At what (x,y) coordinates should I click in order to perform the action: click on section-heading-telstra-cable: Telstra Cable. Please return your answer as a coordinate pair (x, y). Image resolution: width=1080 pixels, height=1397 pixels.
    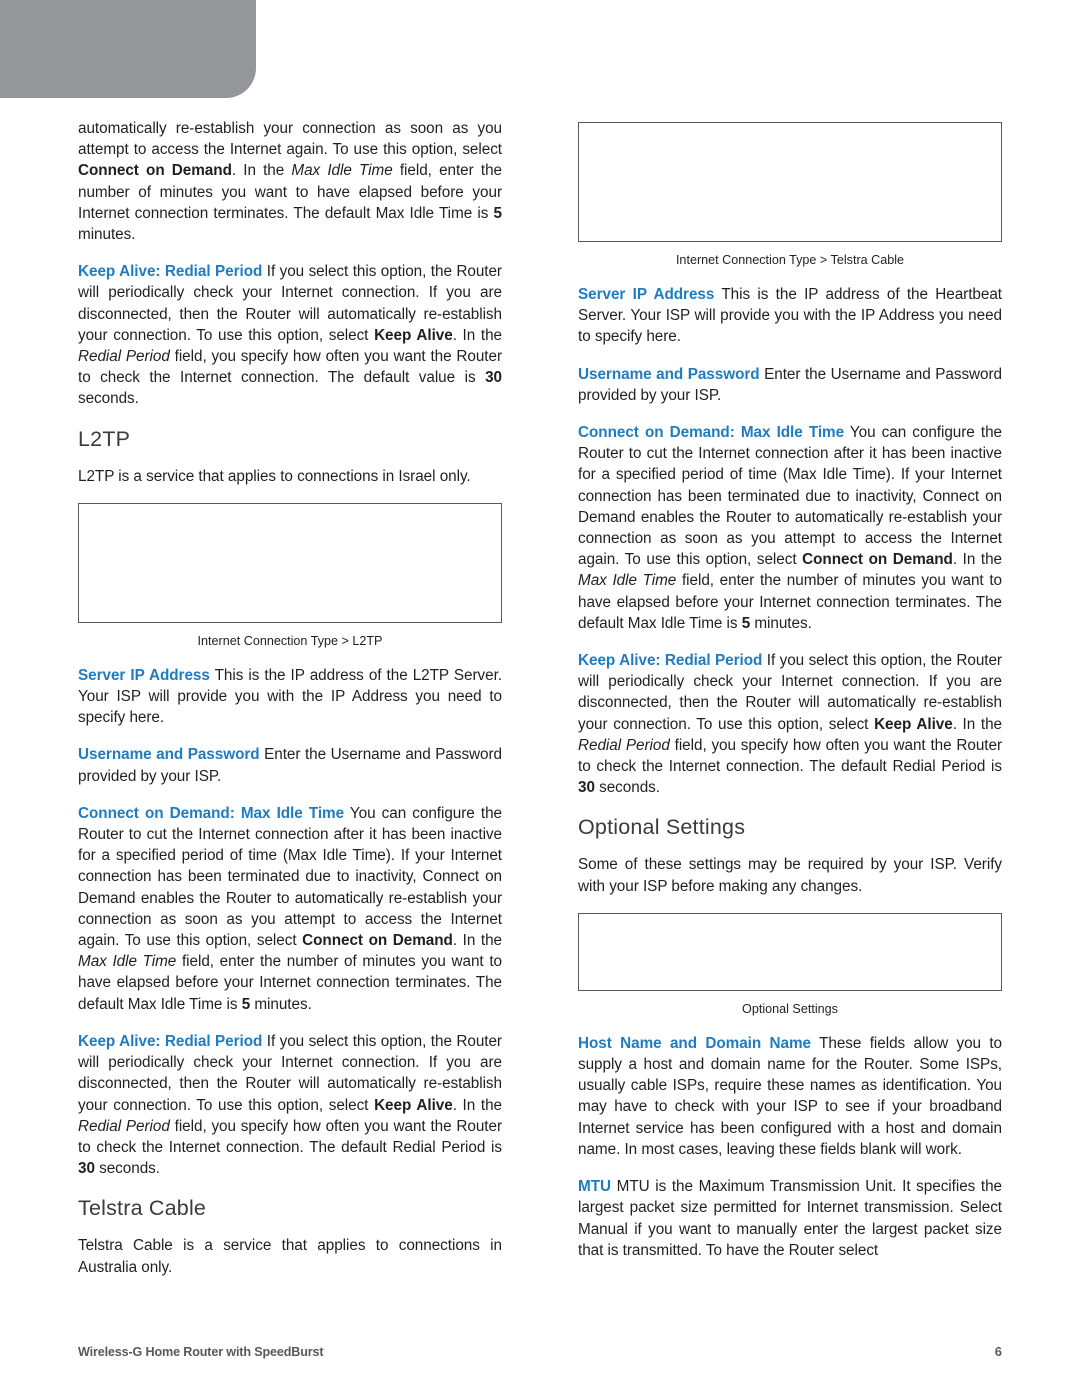
    Looking at the image, I should click on (142, 1208).